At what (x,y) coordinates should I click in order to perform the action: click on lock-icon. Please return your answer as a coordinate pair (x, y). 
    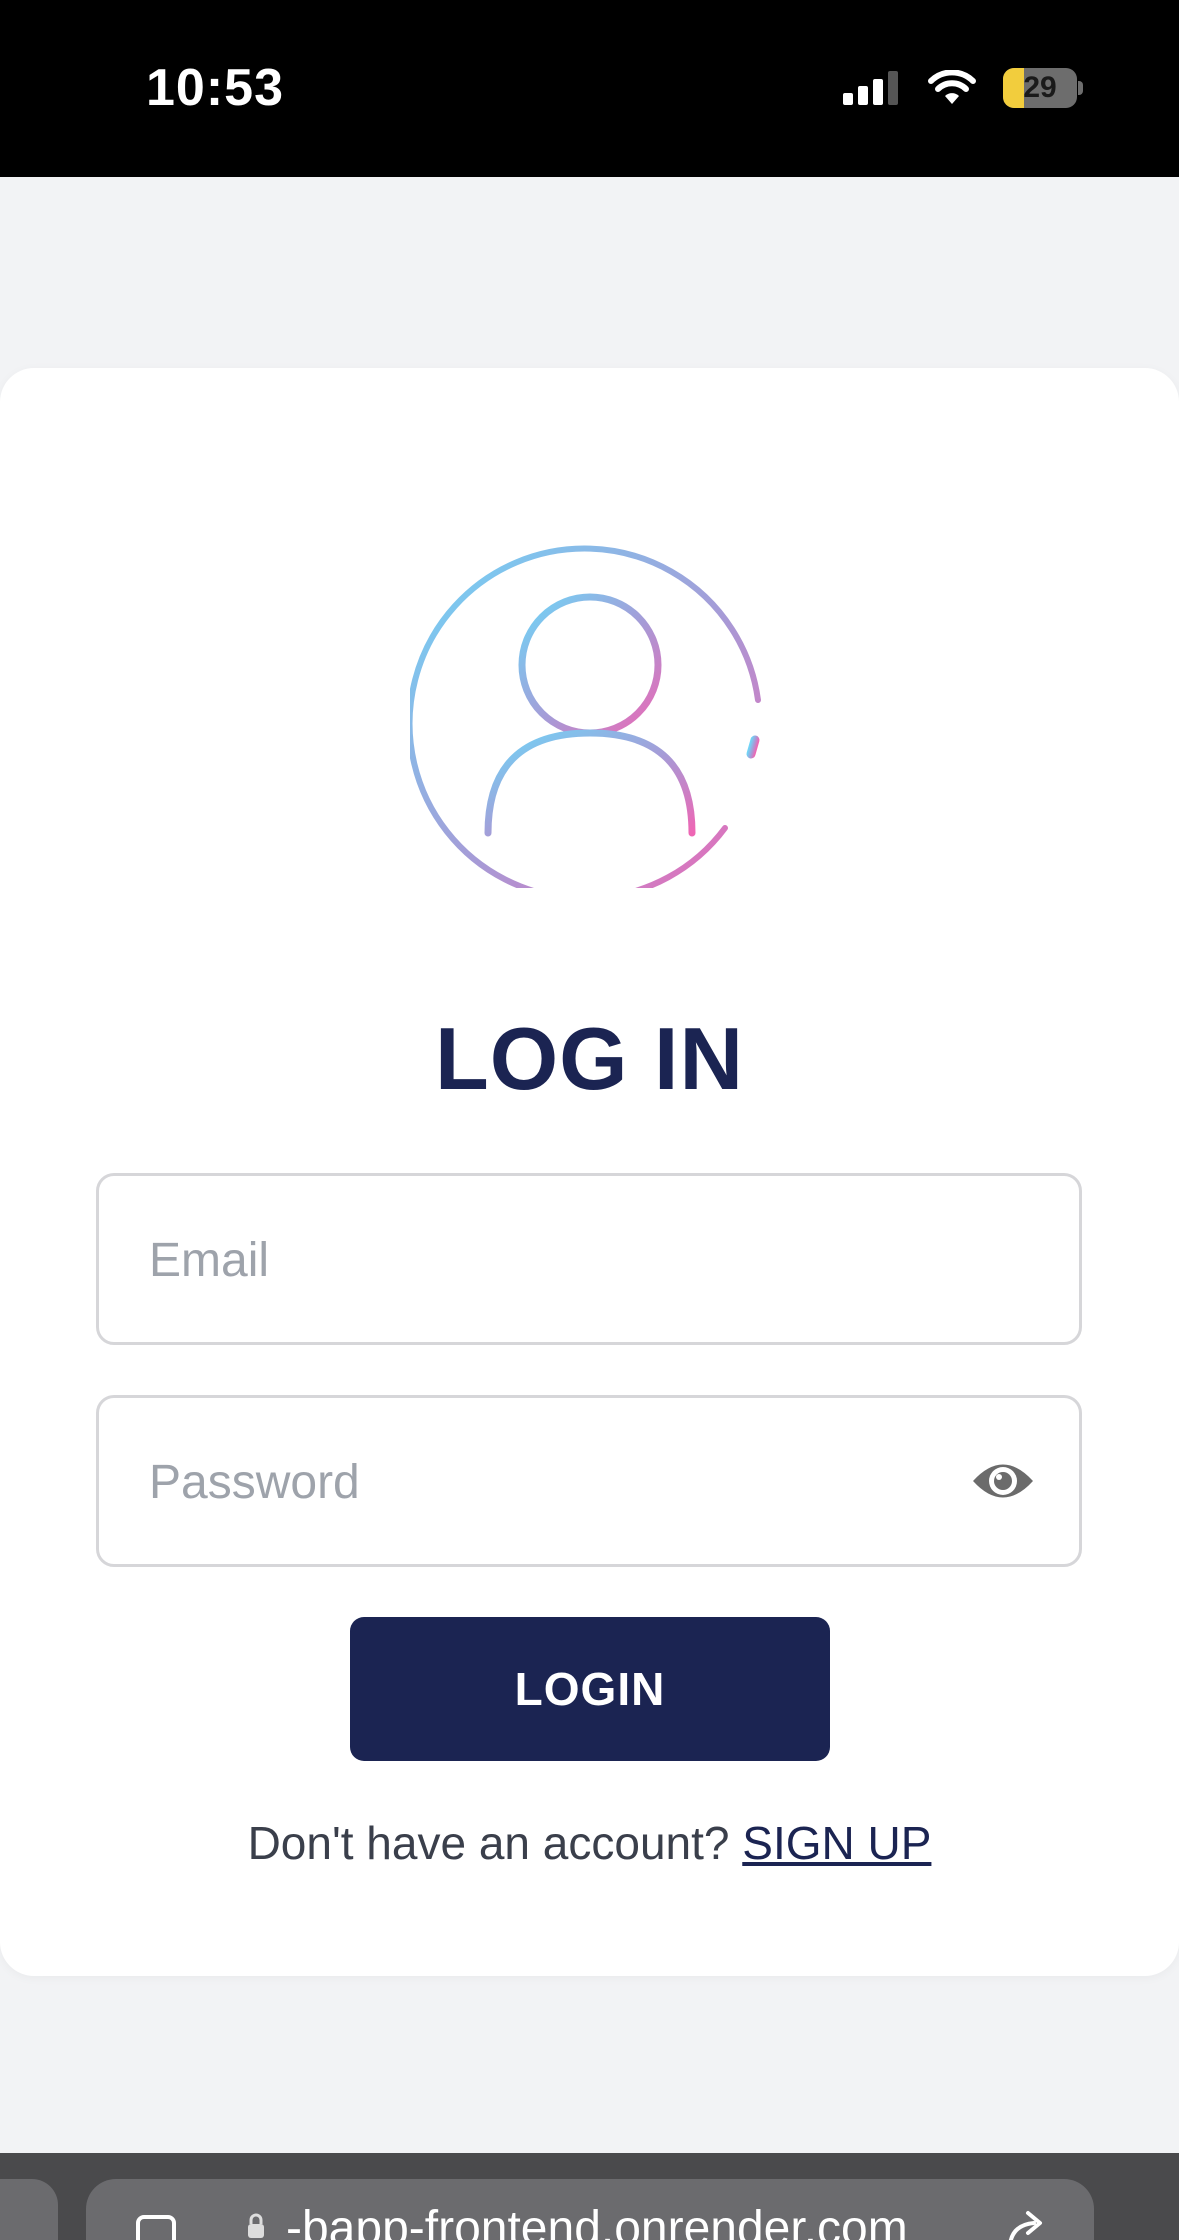
    Looking at the image, I should click on (256, 2225).